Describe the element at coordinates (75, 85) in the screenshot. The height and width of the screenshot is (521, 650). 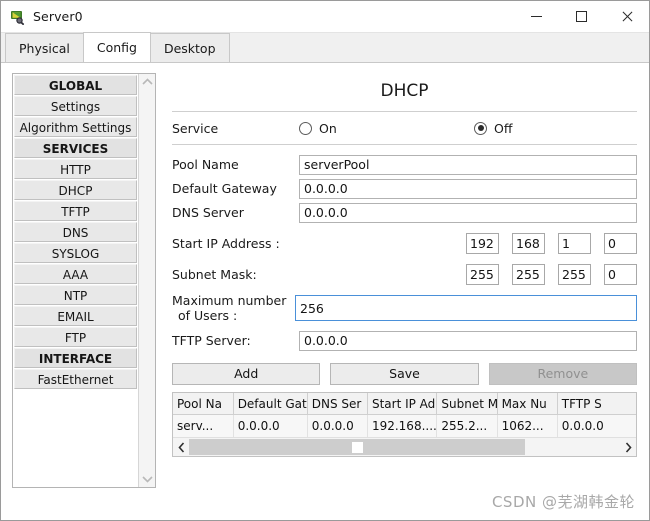
I see `sidebar-group-global: GLOBAL` at that location.